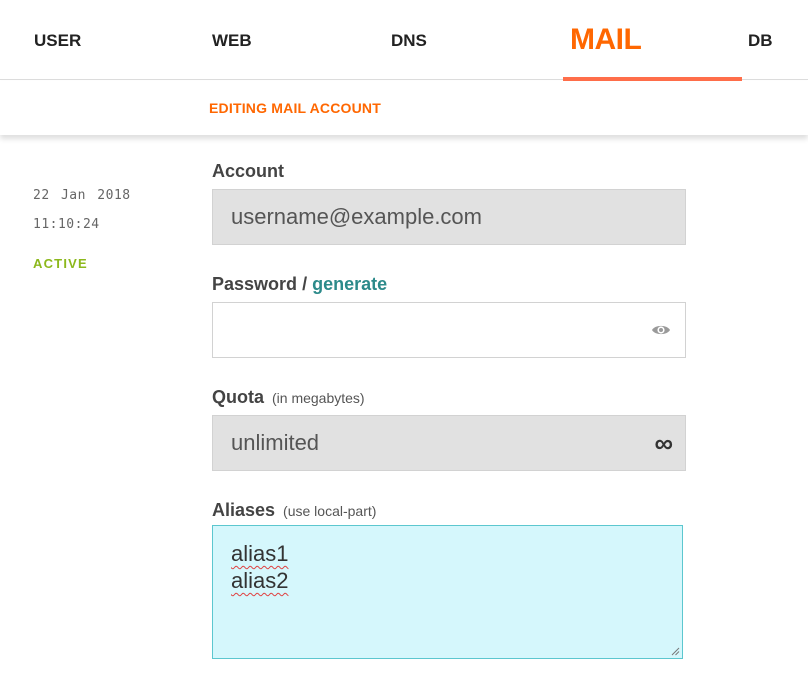 Image resolution: width=808 pixels, height=684 pixels. I want to click on aliases-label-group: Aliases (use local-part), so click(294, 510).